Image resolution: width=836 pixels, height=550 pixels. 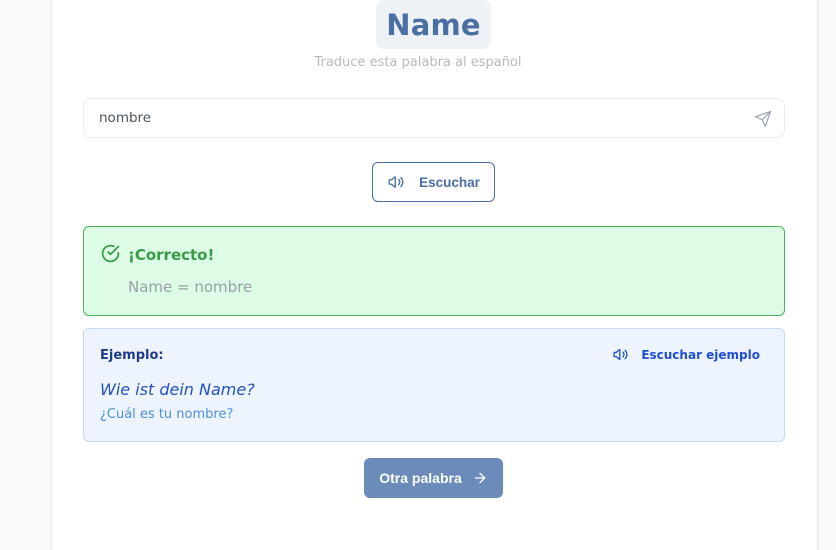 I want to click on send-icon, so click(x=763, y=119).